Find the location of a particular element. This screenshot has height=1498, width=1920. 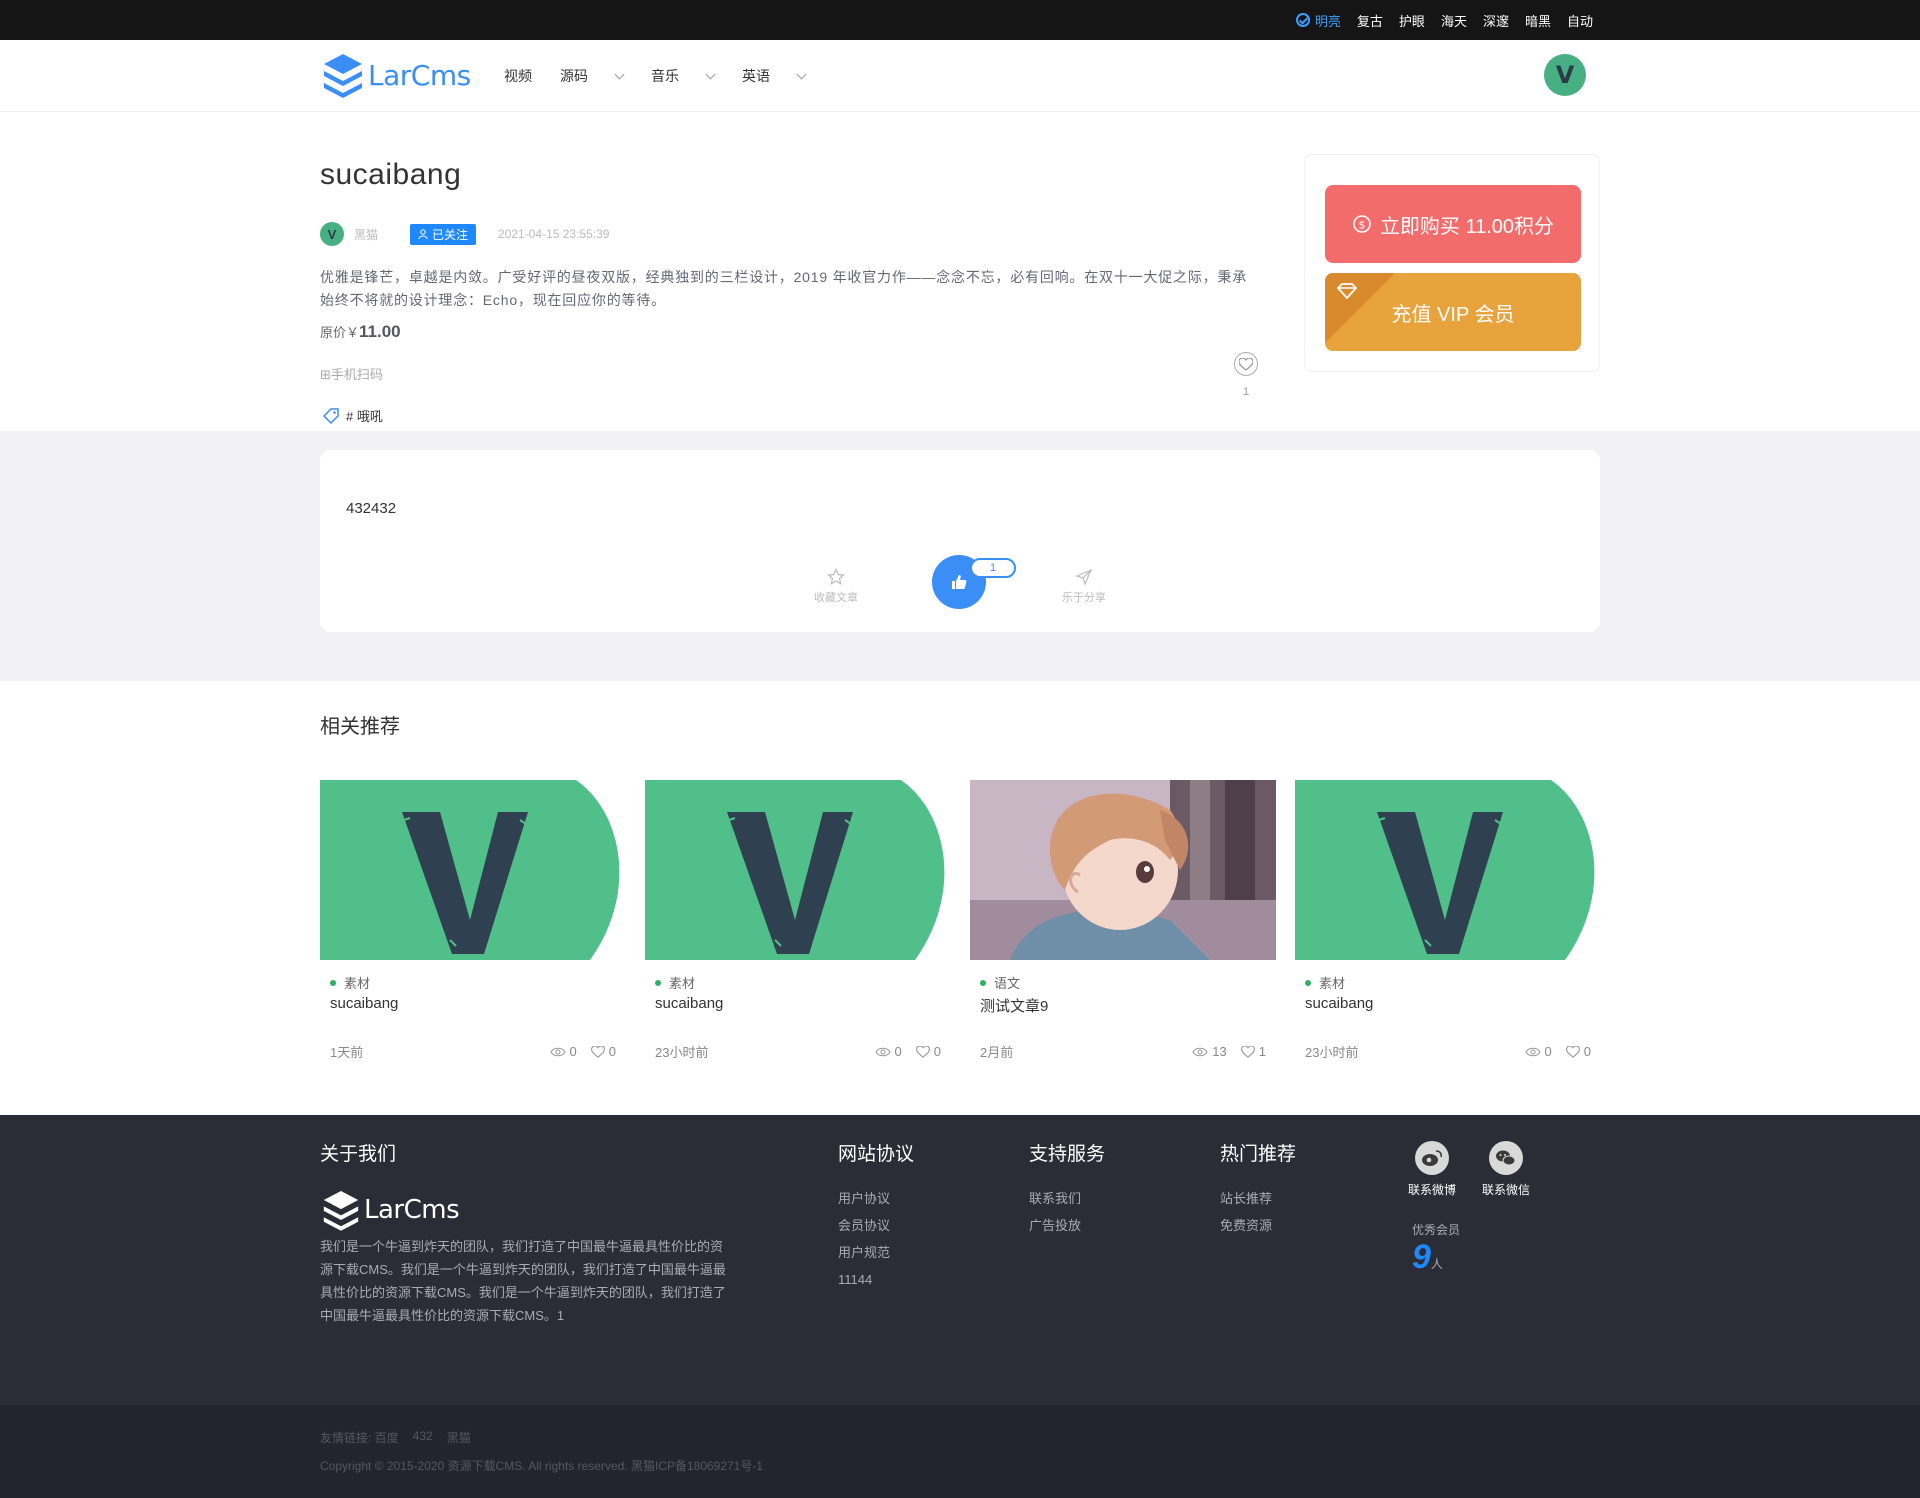

nav-item-video: 视频 is located at coordinates (518, 76).